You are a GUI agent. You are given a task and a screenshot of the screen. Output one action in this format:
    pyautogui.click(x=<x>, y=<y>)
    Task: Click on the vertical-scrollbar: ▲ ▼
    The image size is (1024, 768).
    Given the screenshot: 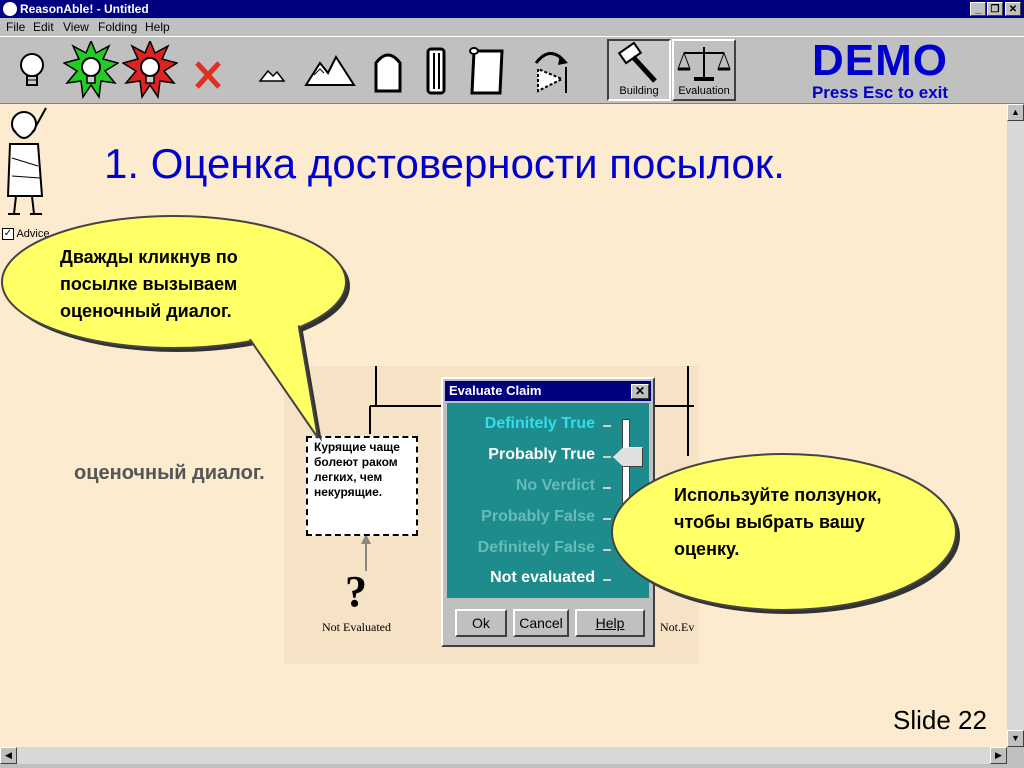 What is the action you would take?
    pyautogui.click(x=1015, y=425)
    